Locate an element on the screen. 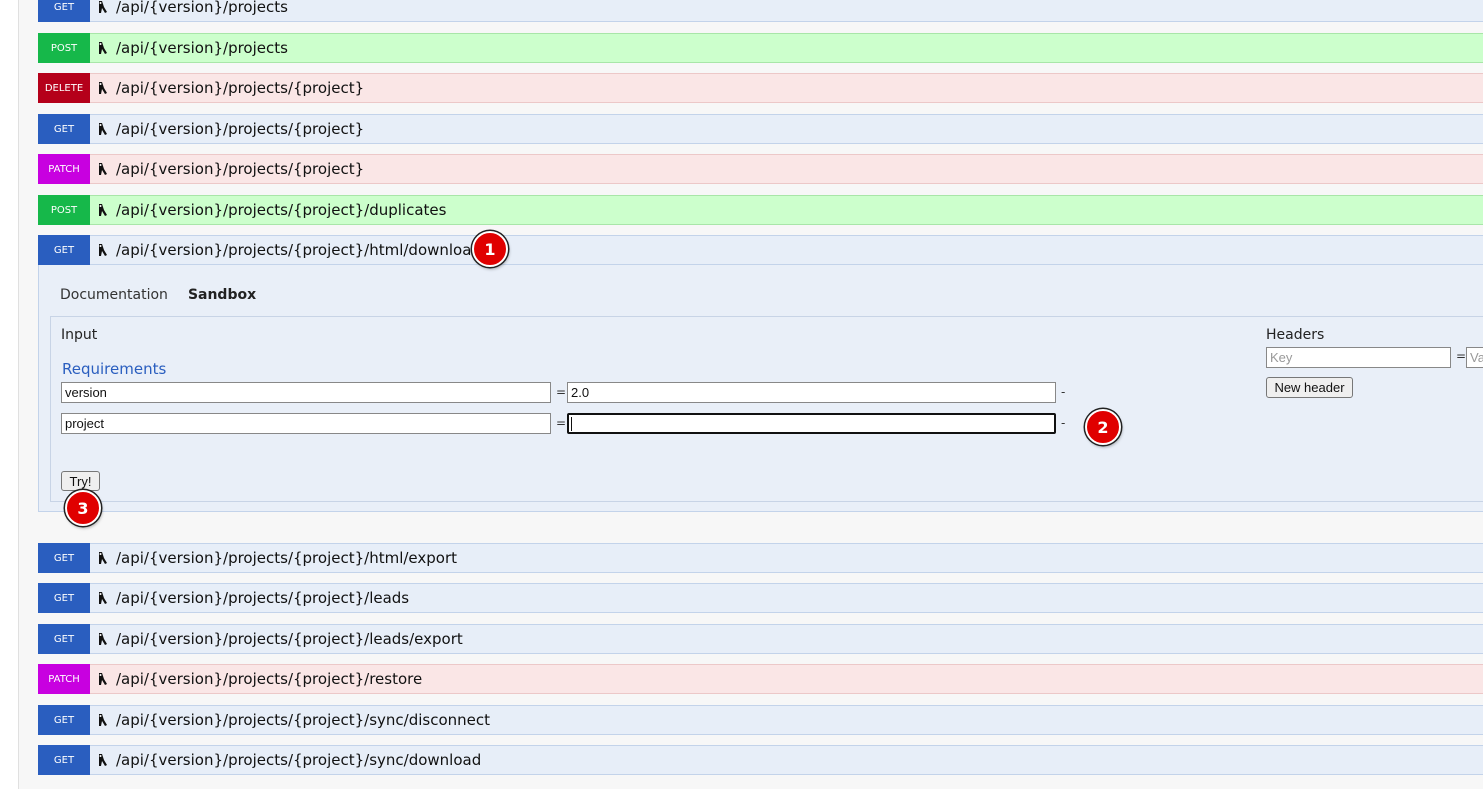 Image resolution: width=1483 pixels, height=789 pixels. tab-documentation: Documentation is located at coordinates (114, 295).